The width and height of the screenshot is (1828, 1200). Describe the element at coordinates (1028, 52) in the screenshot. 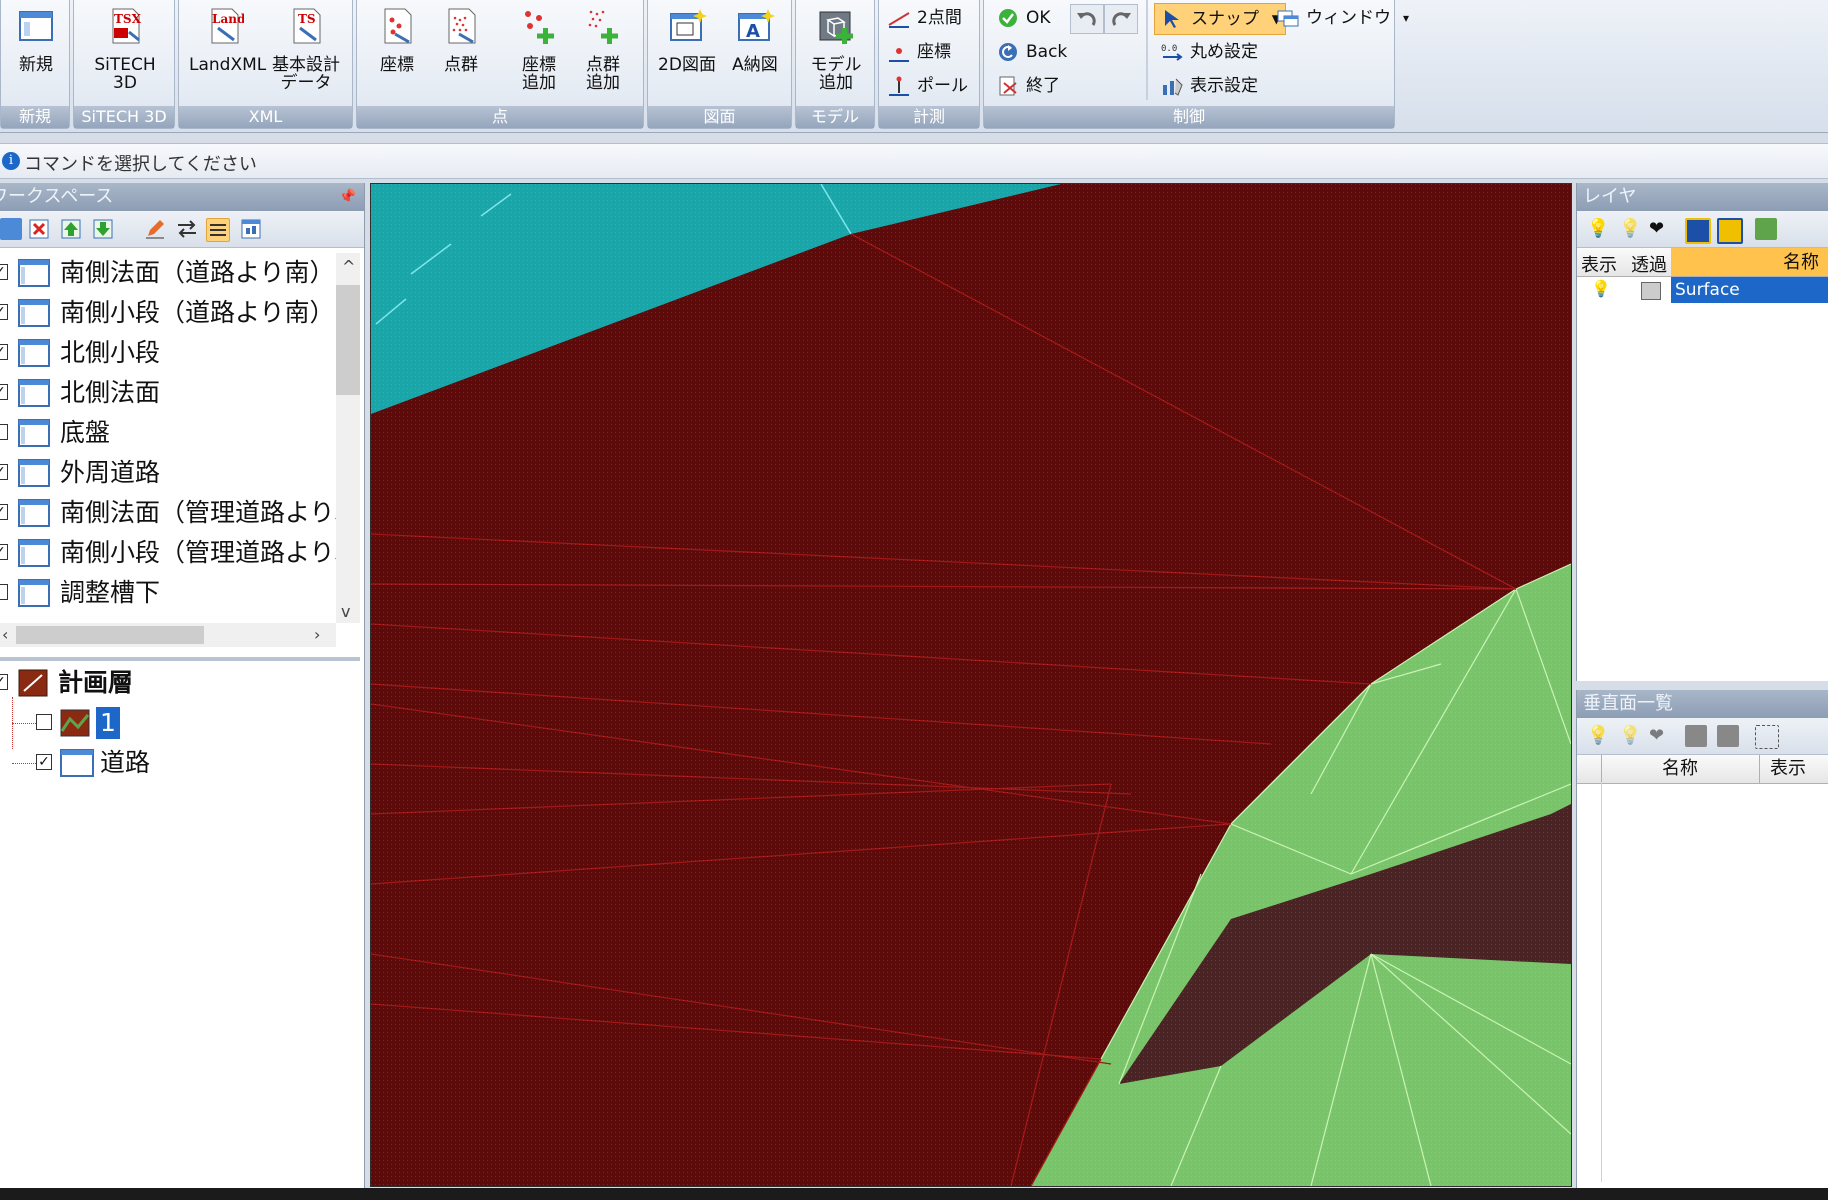

I see `back-button: Back` at that location.